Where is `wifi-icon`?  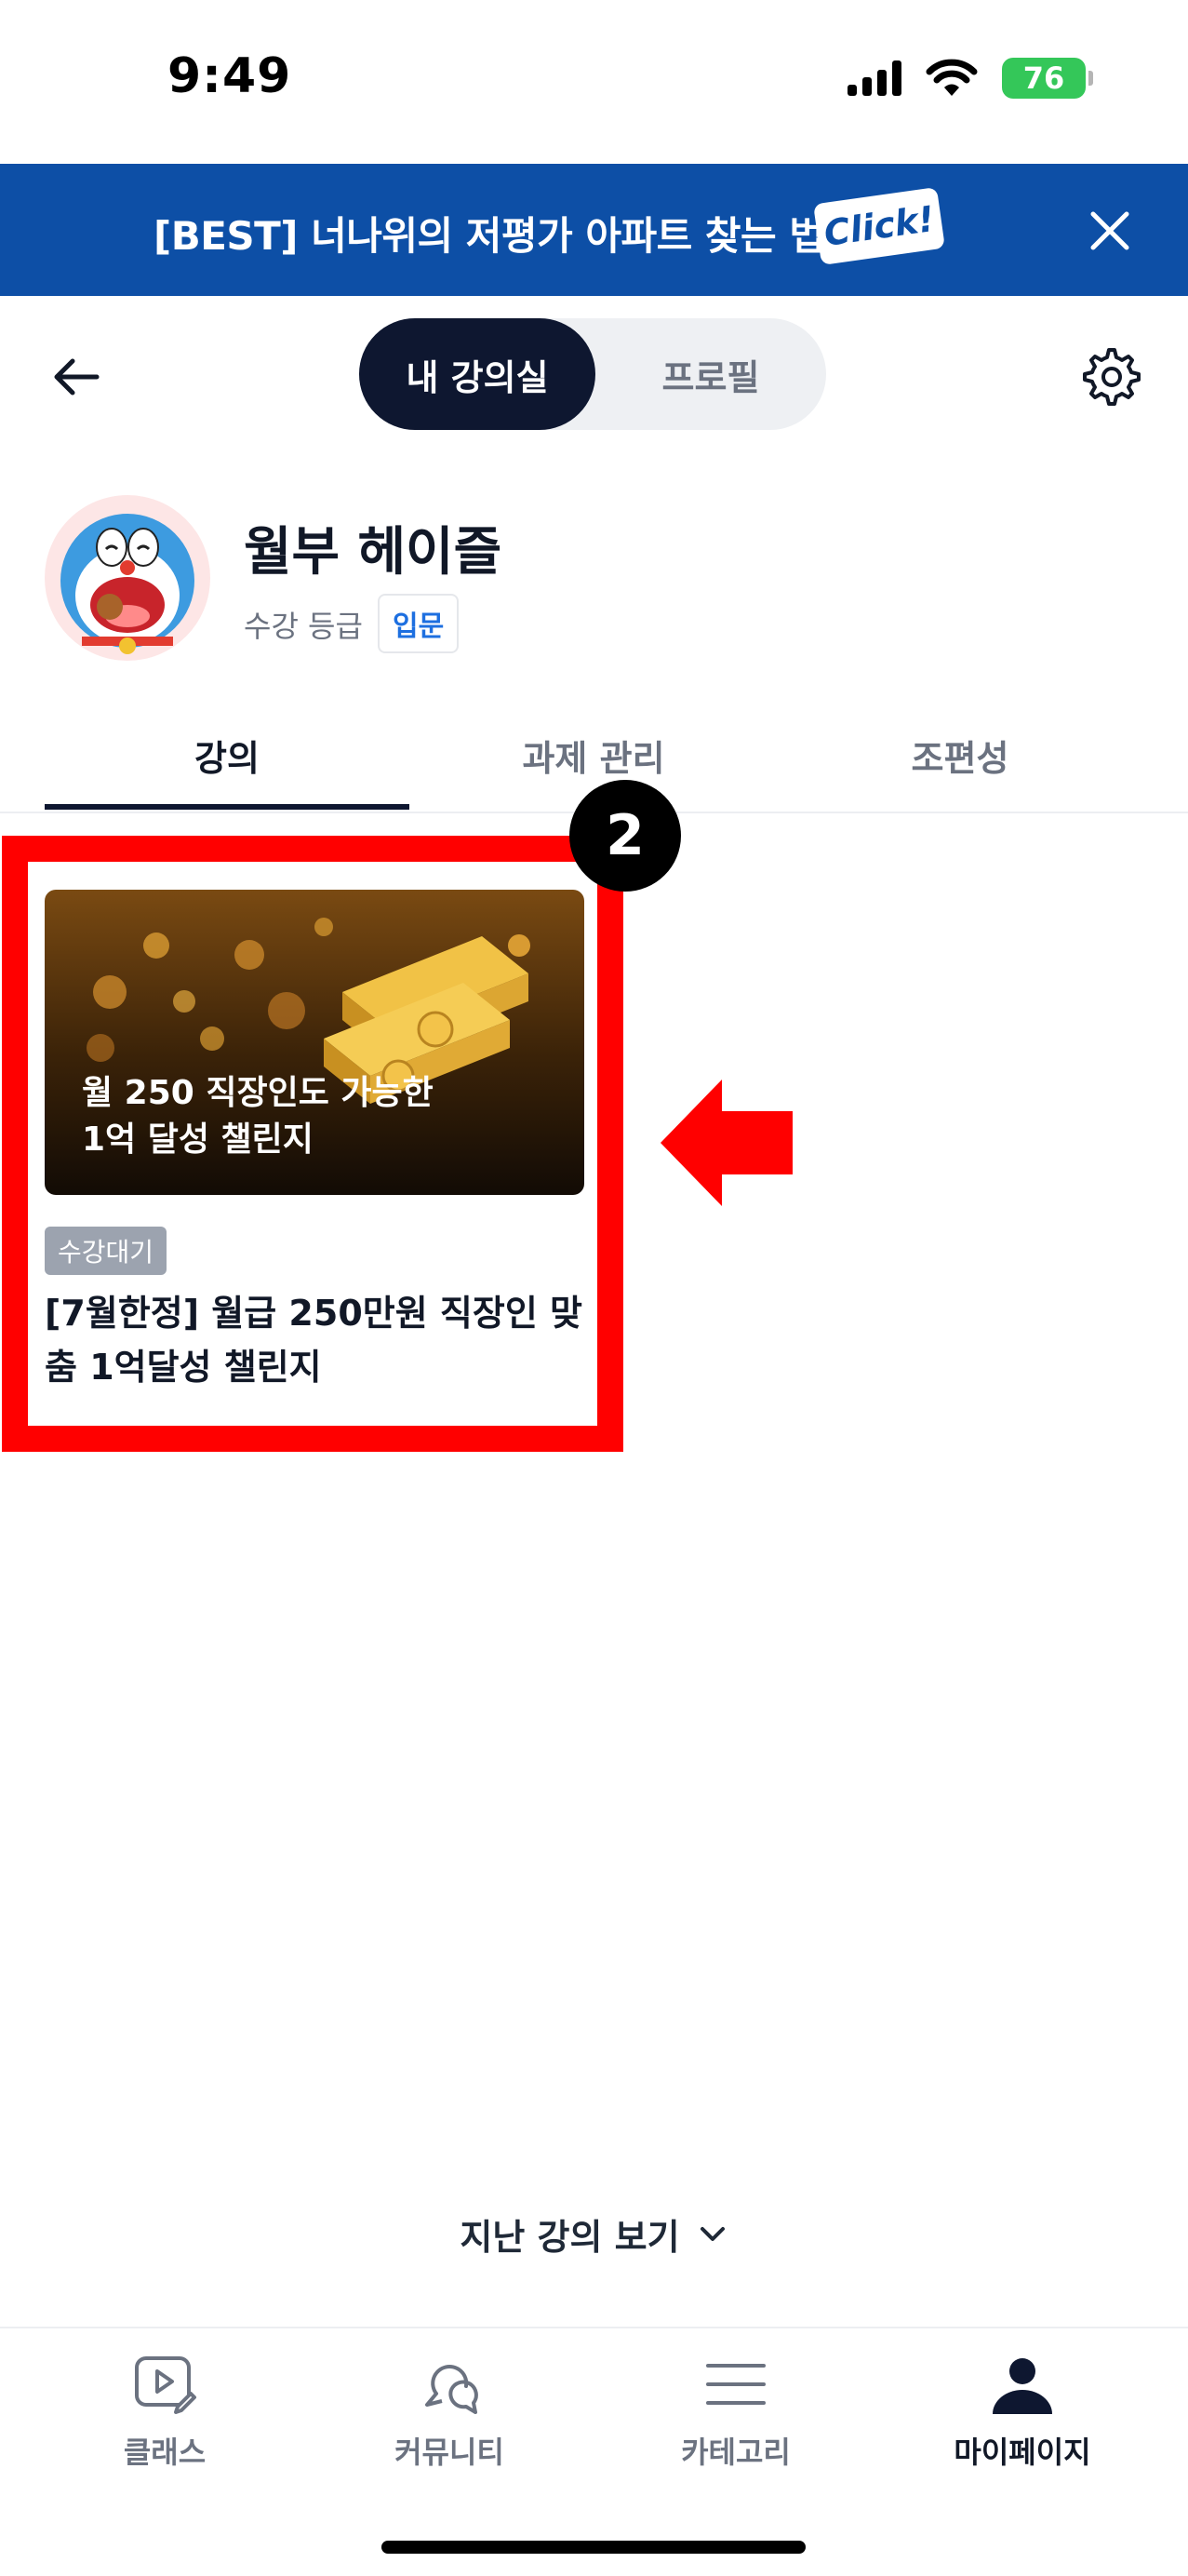
wifi-icon is located at coordinates (952, 77).